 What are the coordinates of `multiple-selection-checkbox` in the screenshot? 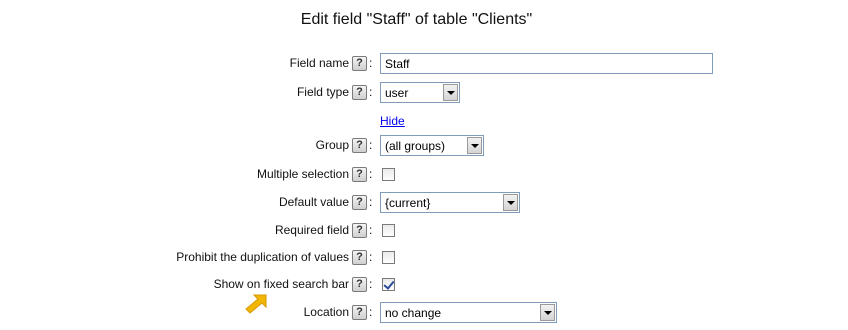 It's located at (388, 174).